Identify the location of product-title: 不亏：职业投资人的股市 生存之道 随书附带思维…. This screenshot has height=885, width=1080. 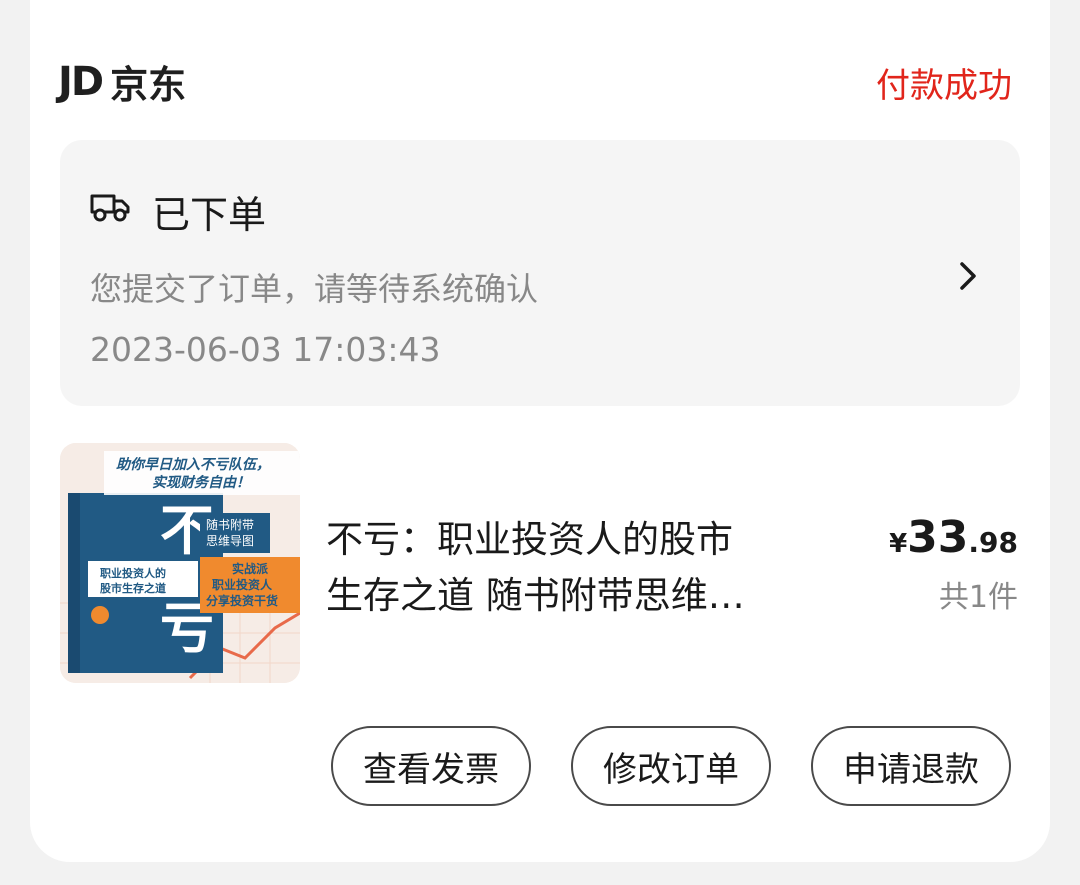
(586, 568).